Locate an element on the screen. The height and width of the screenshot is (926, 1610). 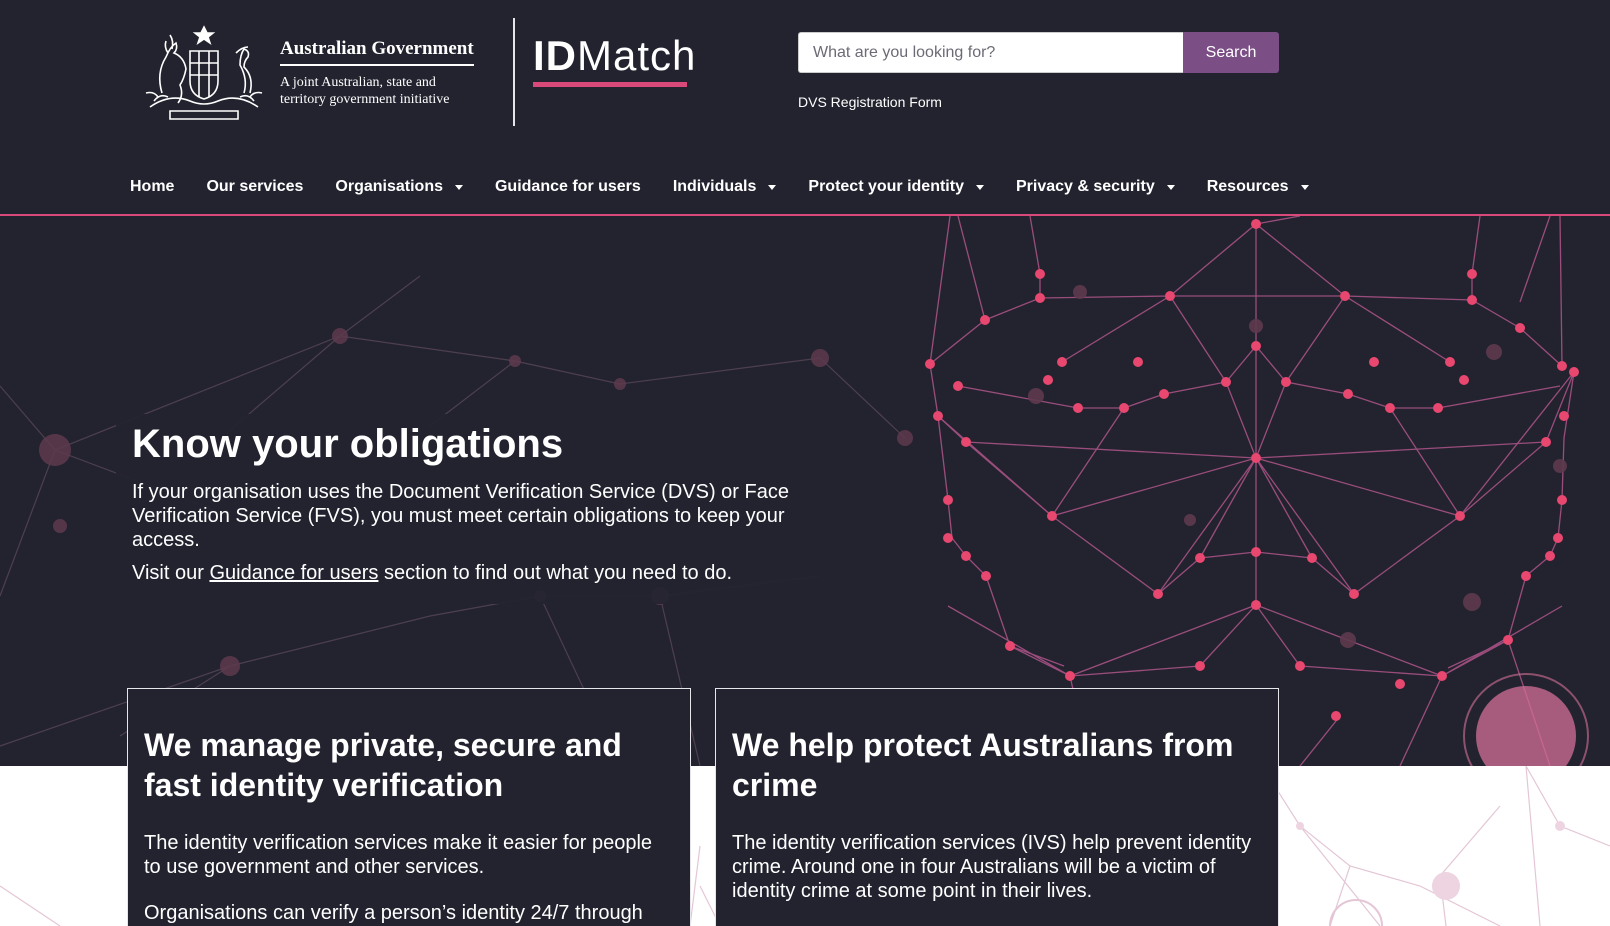
nav-label: Our services is located at coordinates (255, 186).